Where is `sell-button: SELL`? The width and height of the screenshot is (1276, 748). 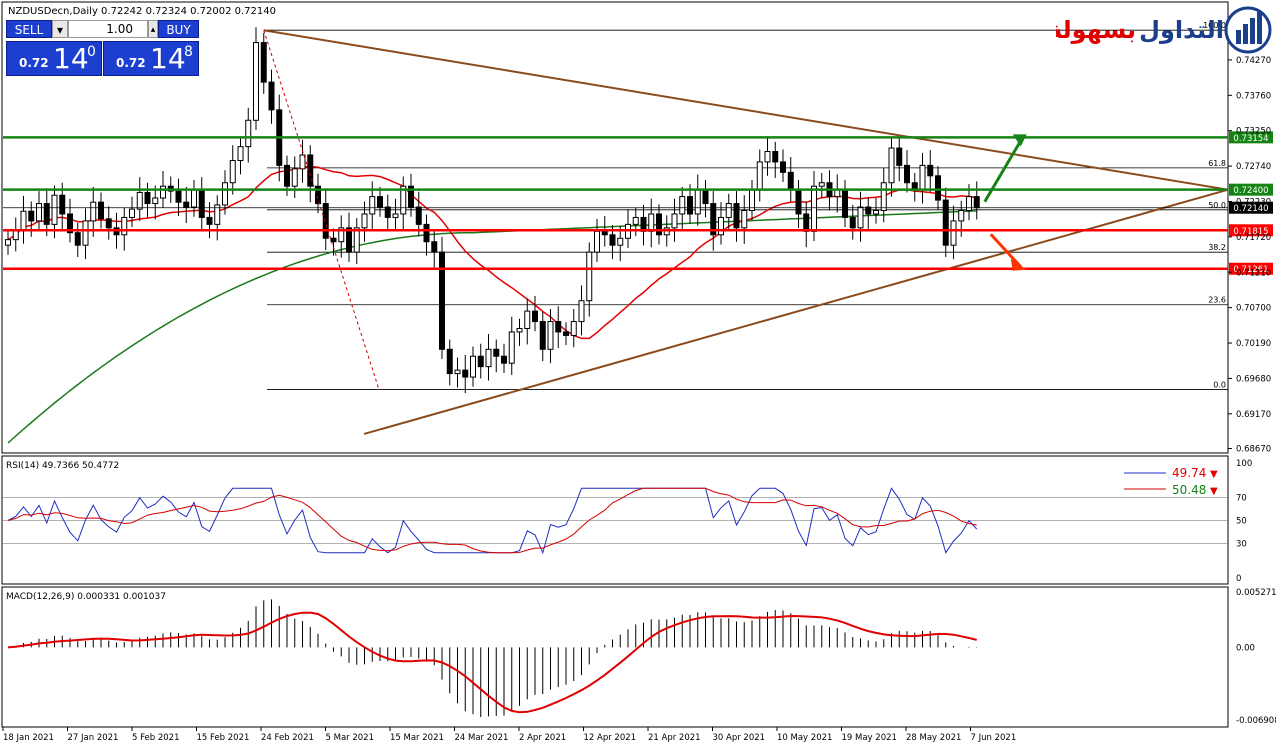
sell-button: SELL is located at coordinates (29, 29).